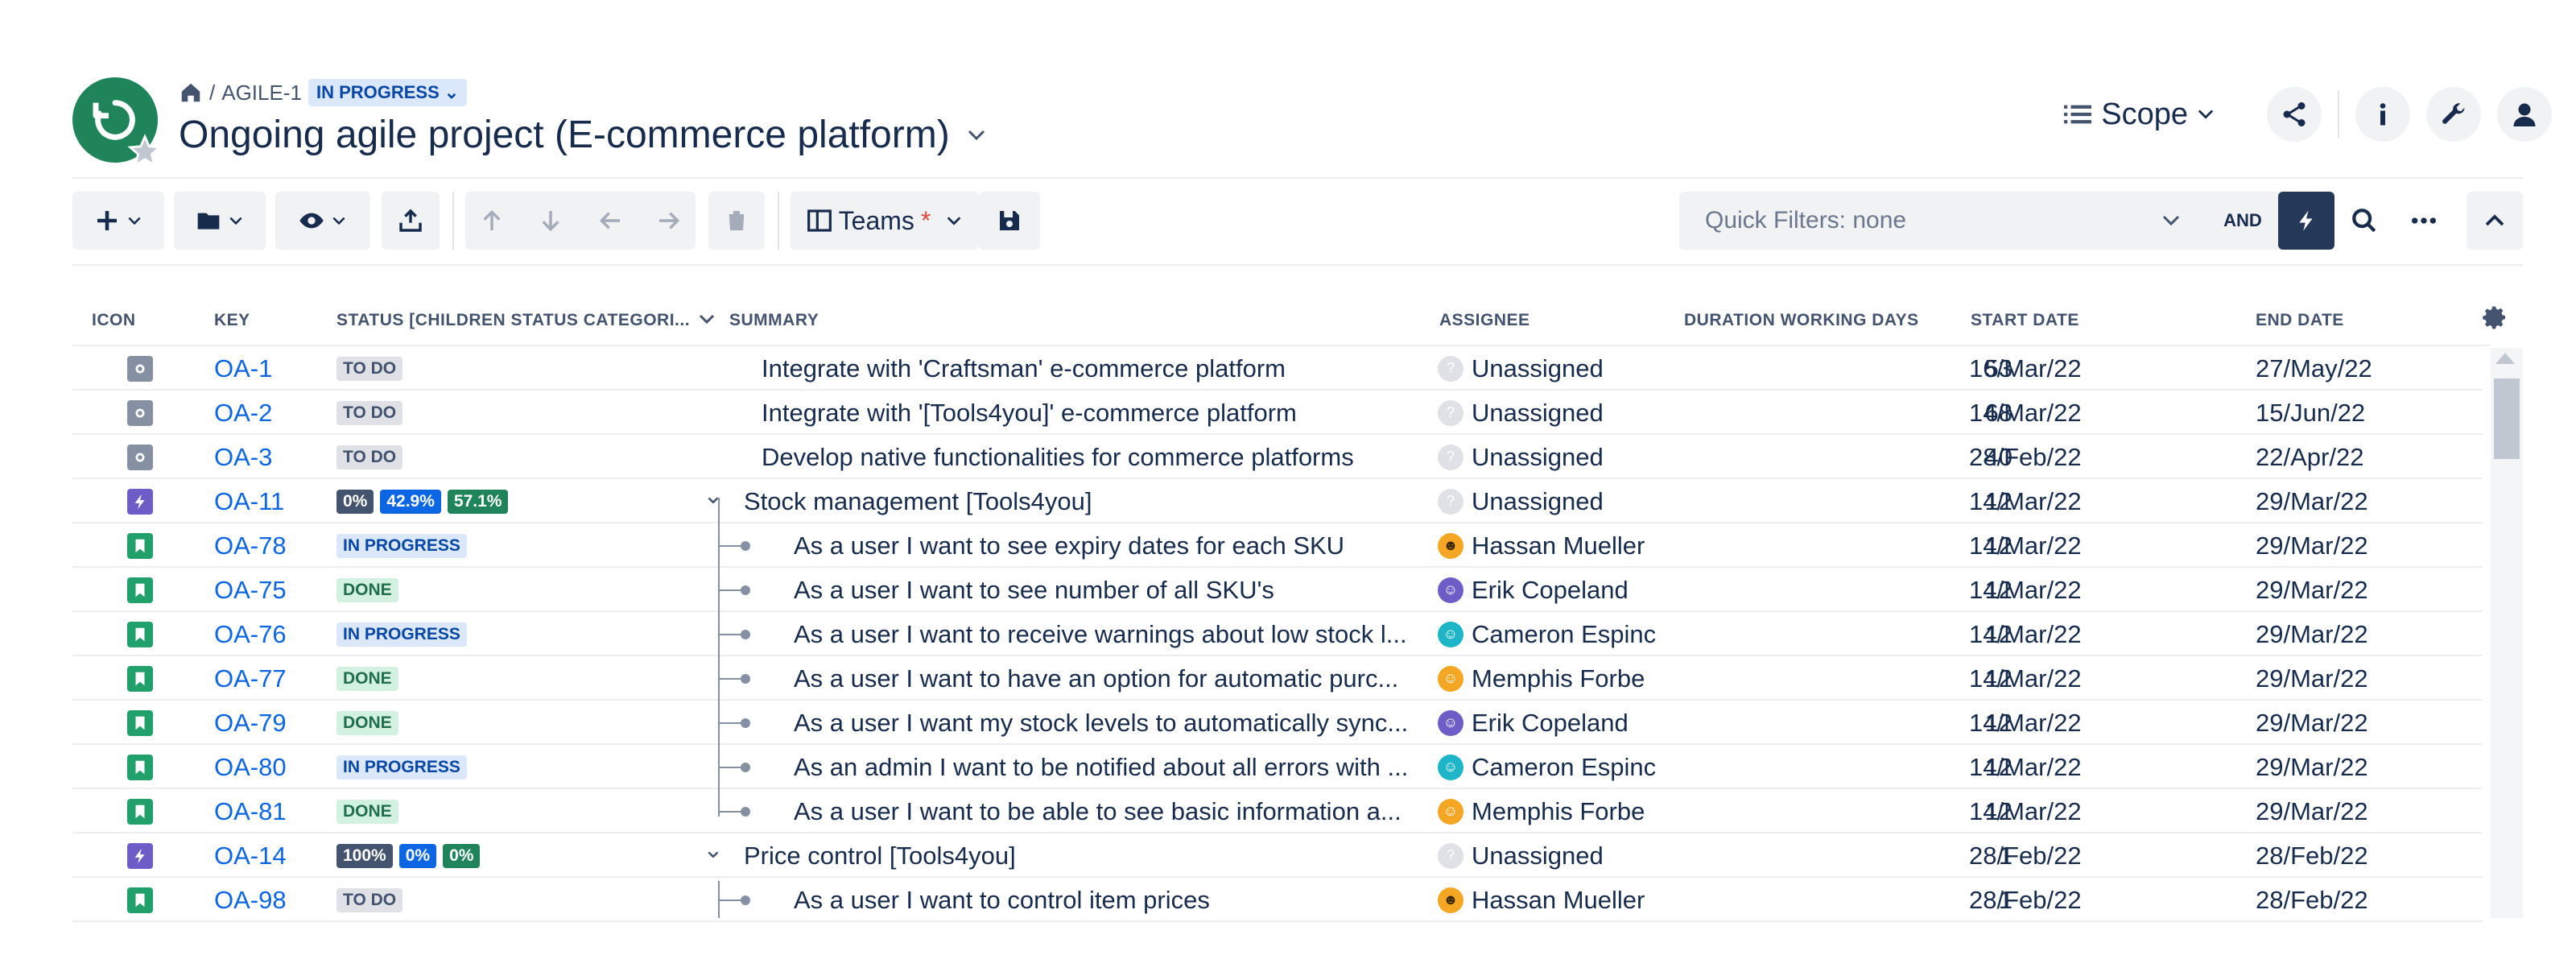 This screenshot has height=976, width=2576. I want to click on home-icon, so click(191, 93).